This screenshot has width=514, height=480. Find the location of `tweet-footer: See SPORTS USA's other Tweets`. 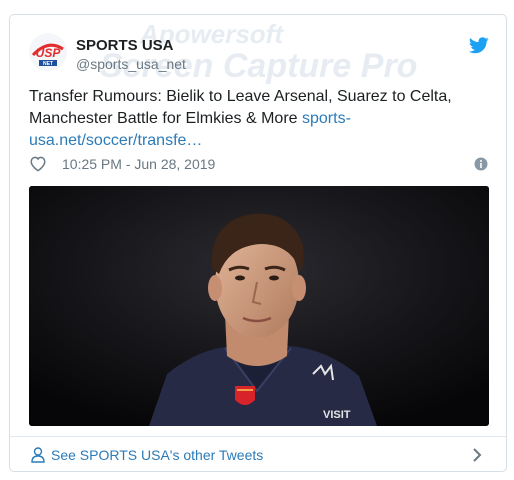

tweet-footer: See SPORTS USA's other Tweets is located at coordinates (258, 453).